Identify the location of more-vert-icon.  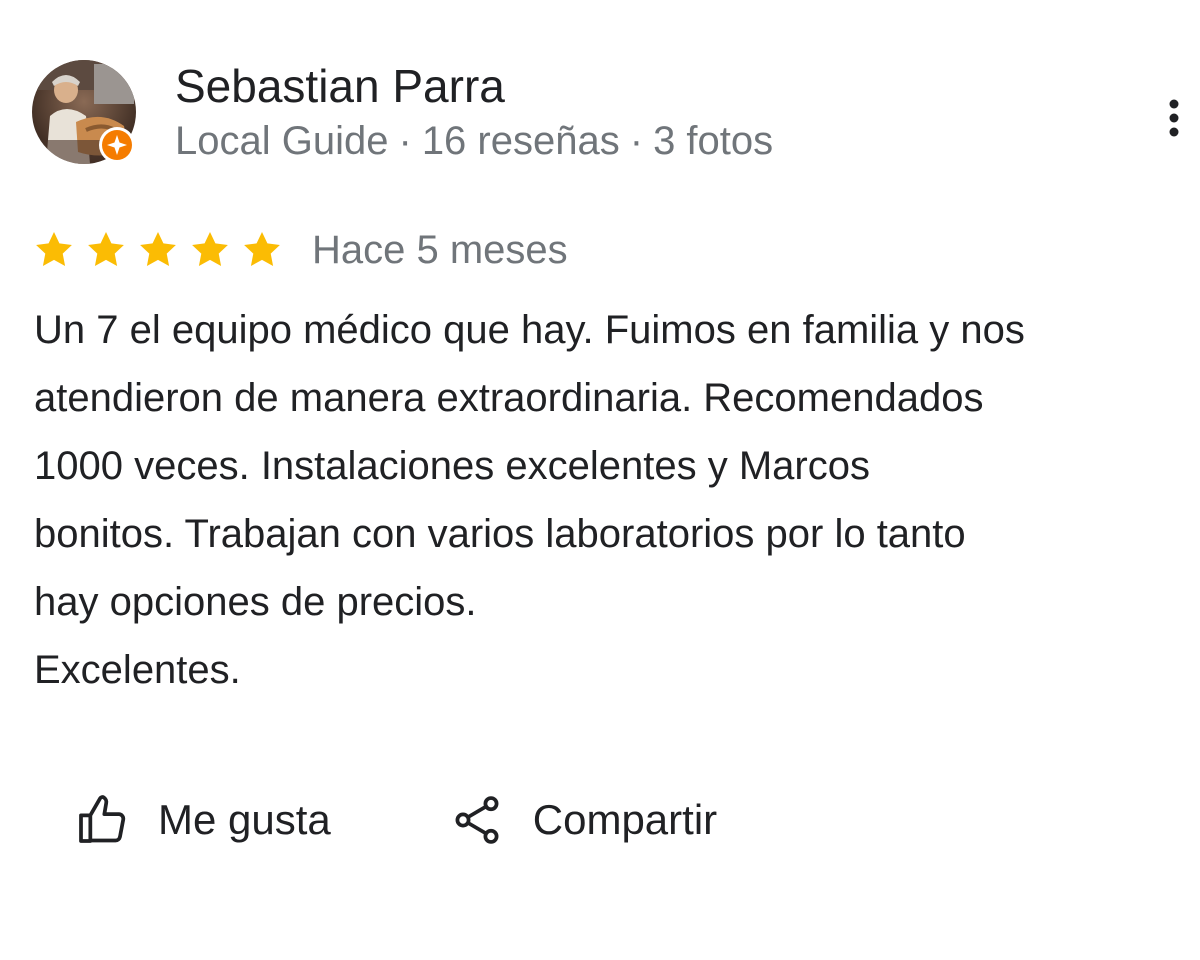
(1174, 118).